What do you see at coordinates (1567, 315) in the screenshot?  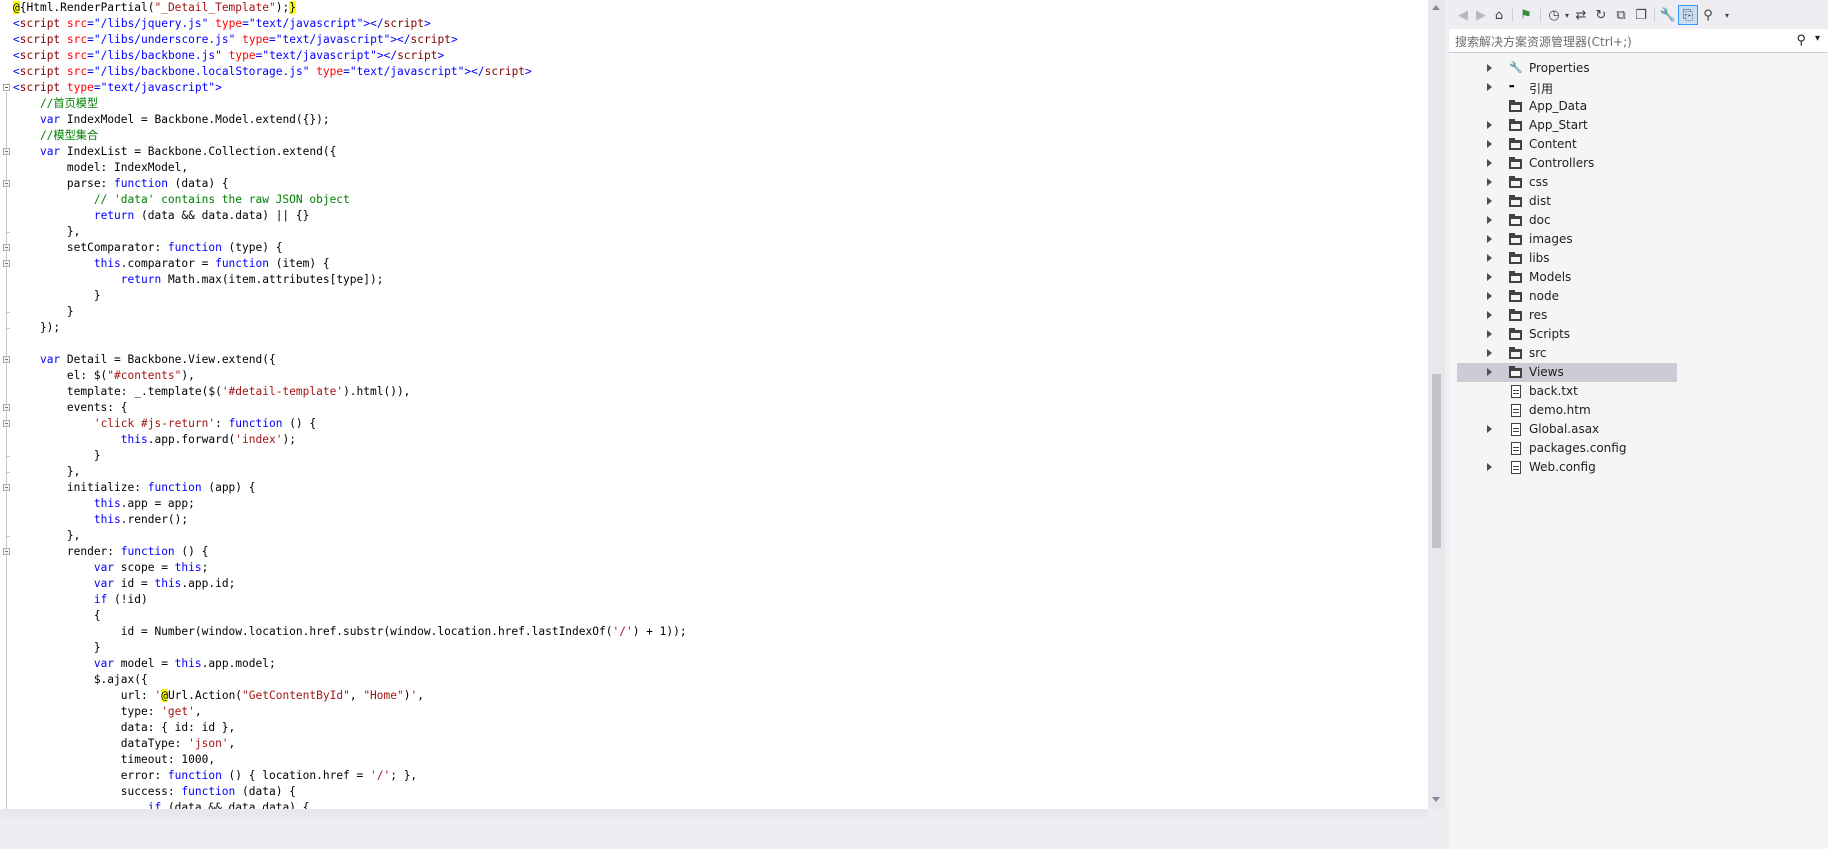 I see `tree-item-res: res` at bounding box center [1567, 315].